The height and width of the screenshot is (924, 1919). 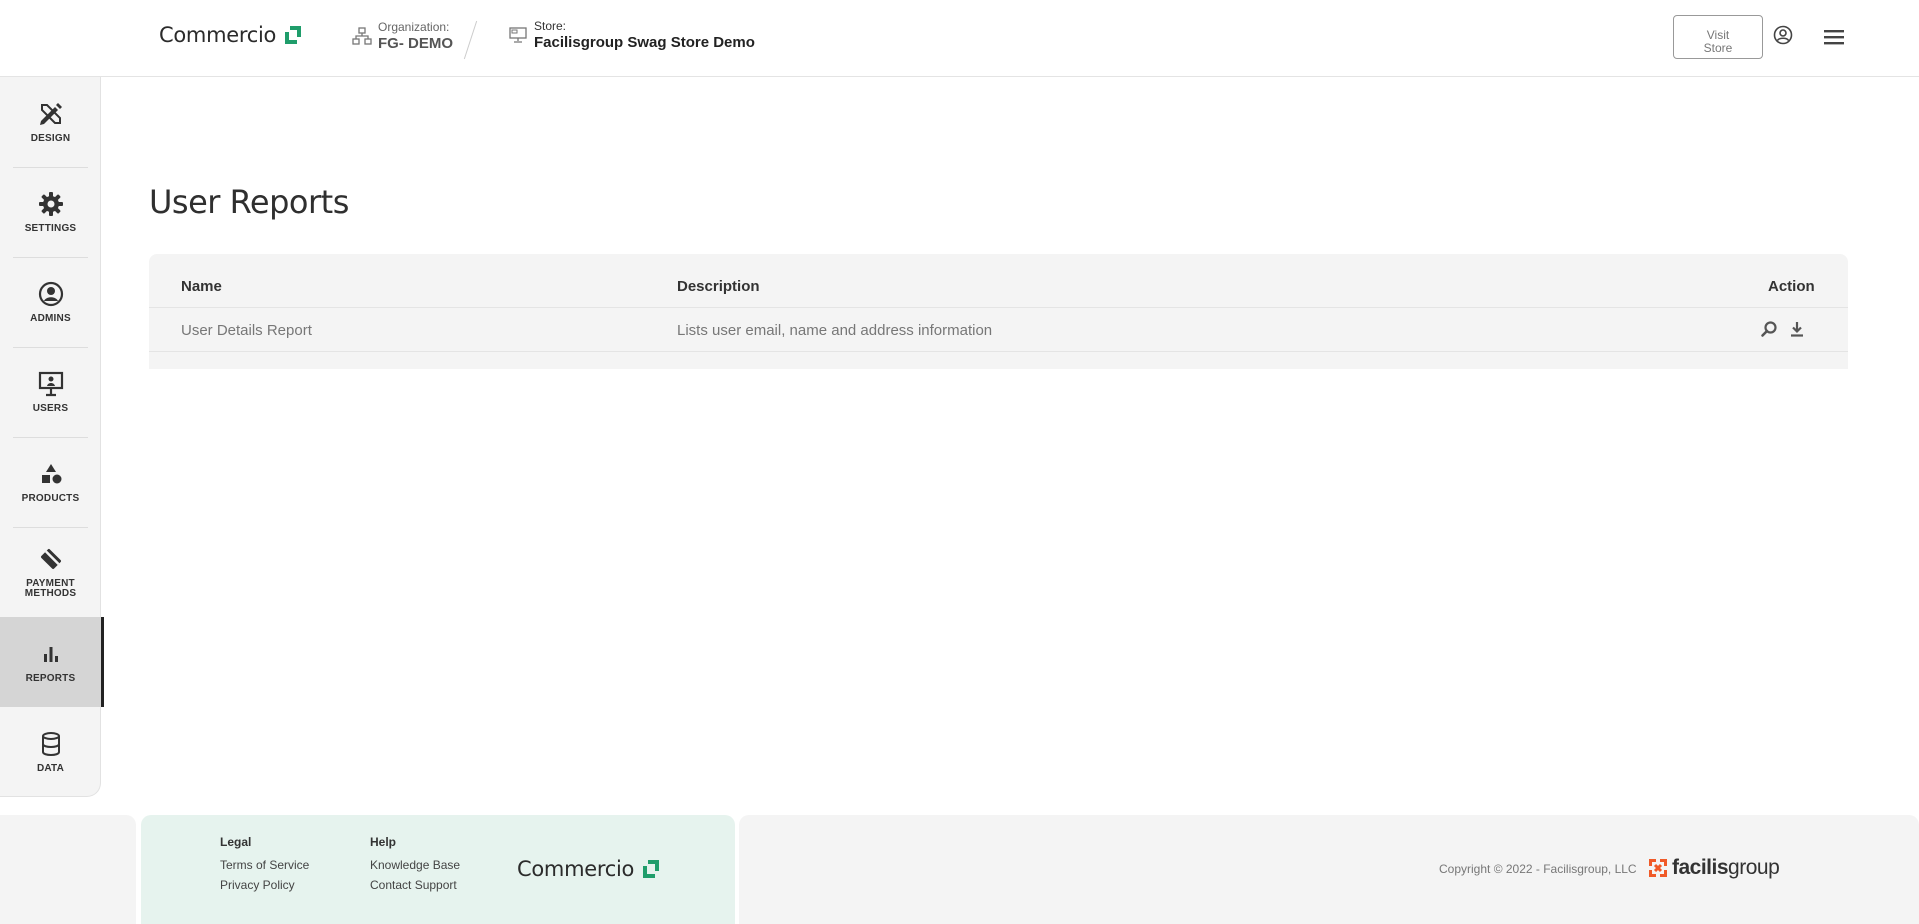 What do you see at coordinates (998, 307) in the screenshot?
I see `table-header-divider` at bounding box center [998, 307].